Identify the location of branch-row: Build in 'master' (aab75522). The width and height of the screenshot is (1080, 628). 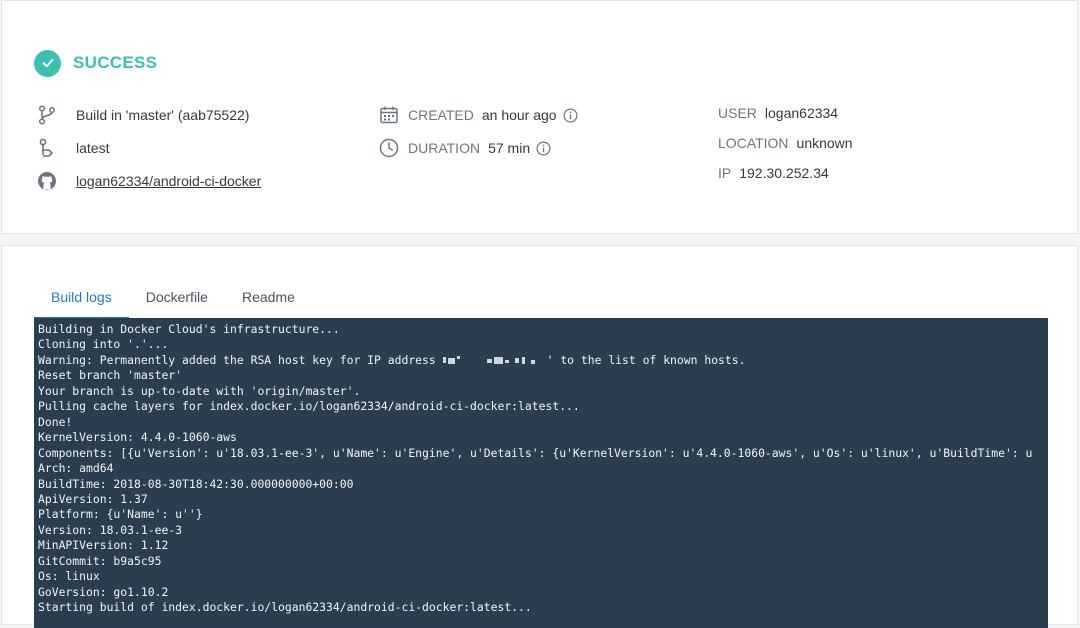
(142, 115).